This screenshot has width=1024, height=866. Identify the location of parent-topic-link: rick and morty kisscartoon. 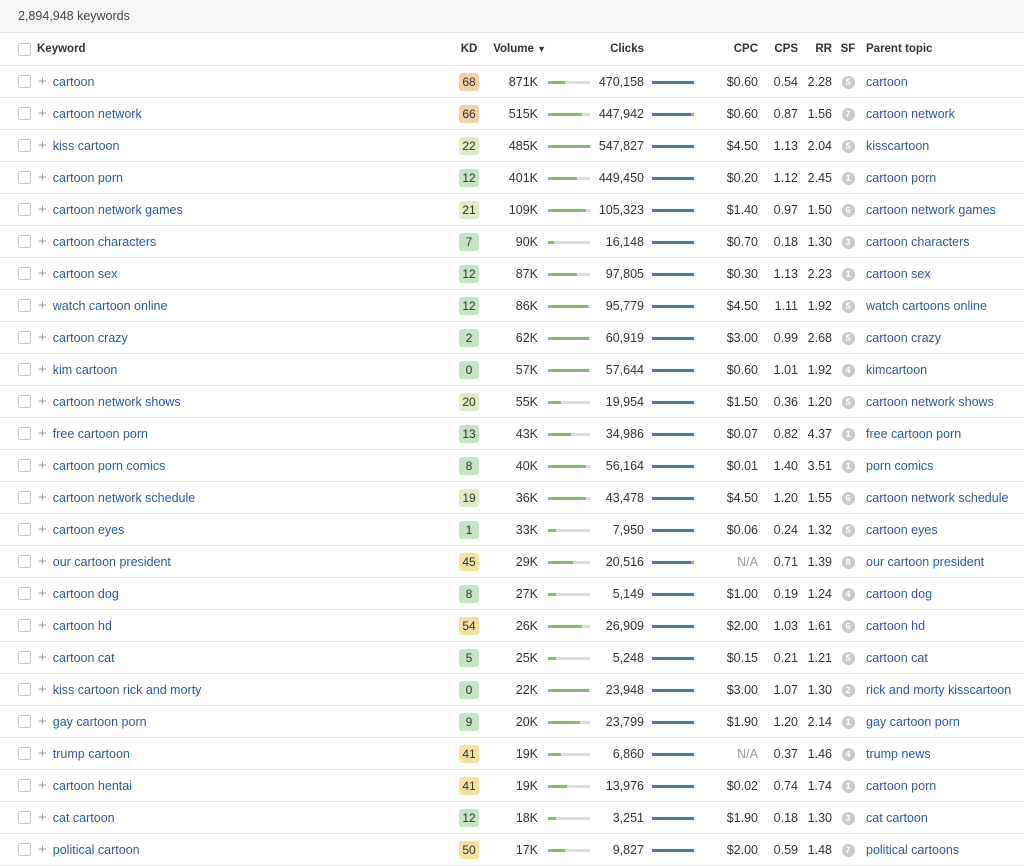
(938, 690).